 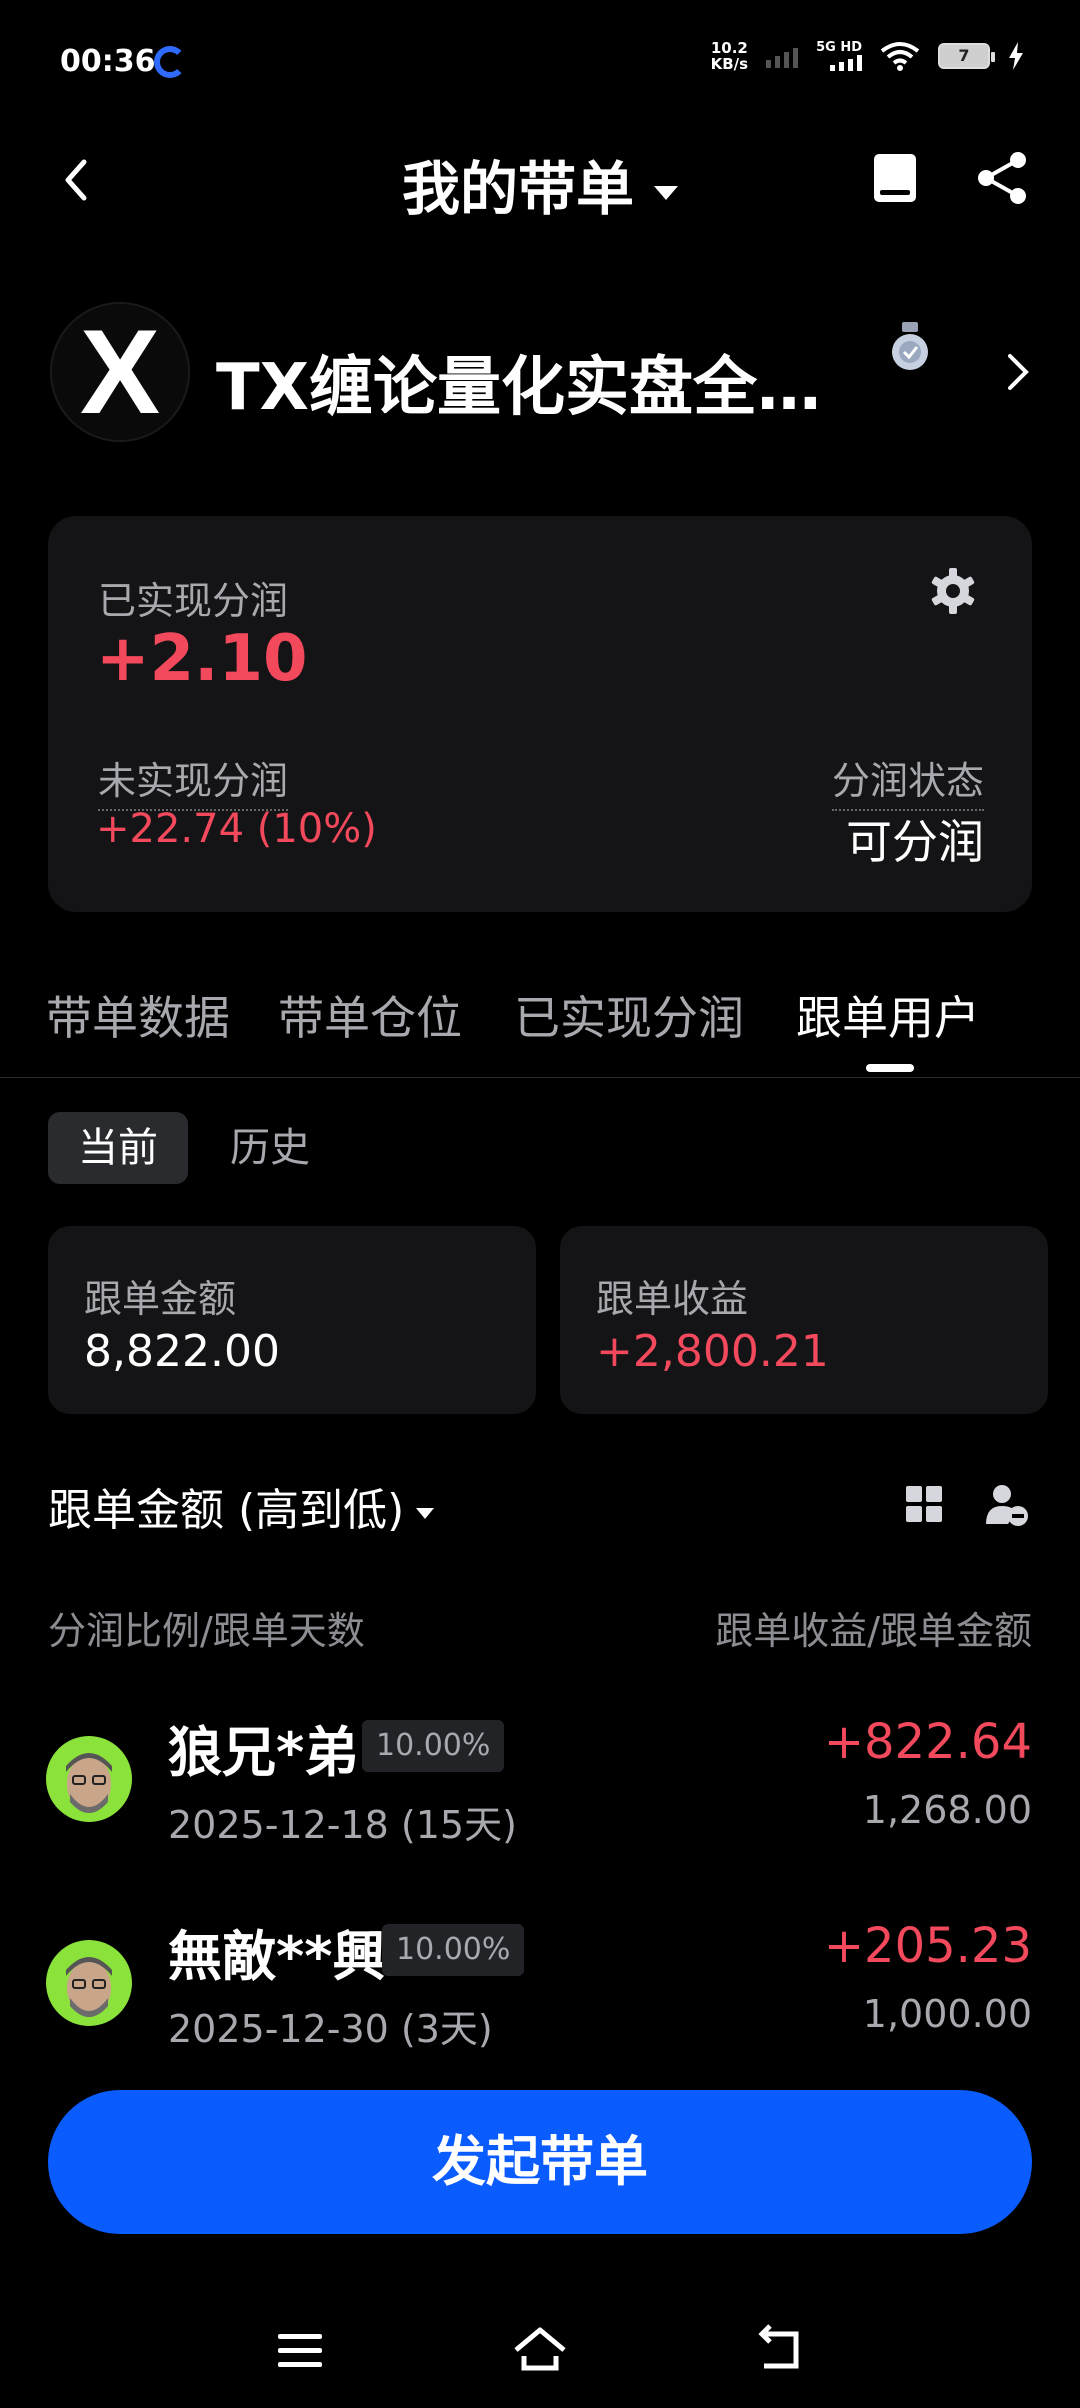 What do you see at coordinates (425, 1513) in the screenshot?
I see `caret-down-icon` at bounding box center [425, 1513].